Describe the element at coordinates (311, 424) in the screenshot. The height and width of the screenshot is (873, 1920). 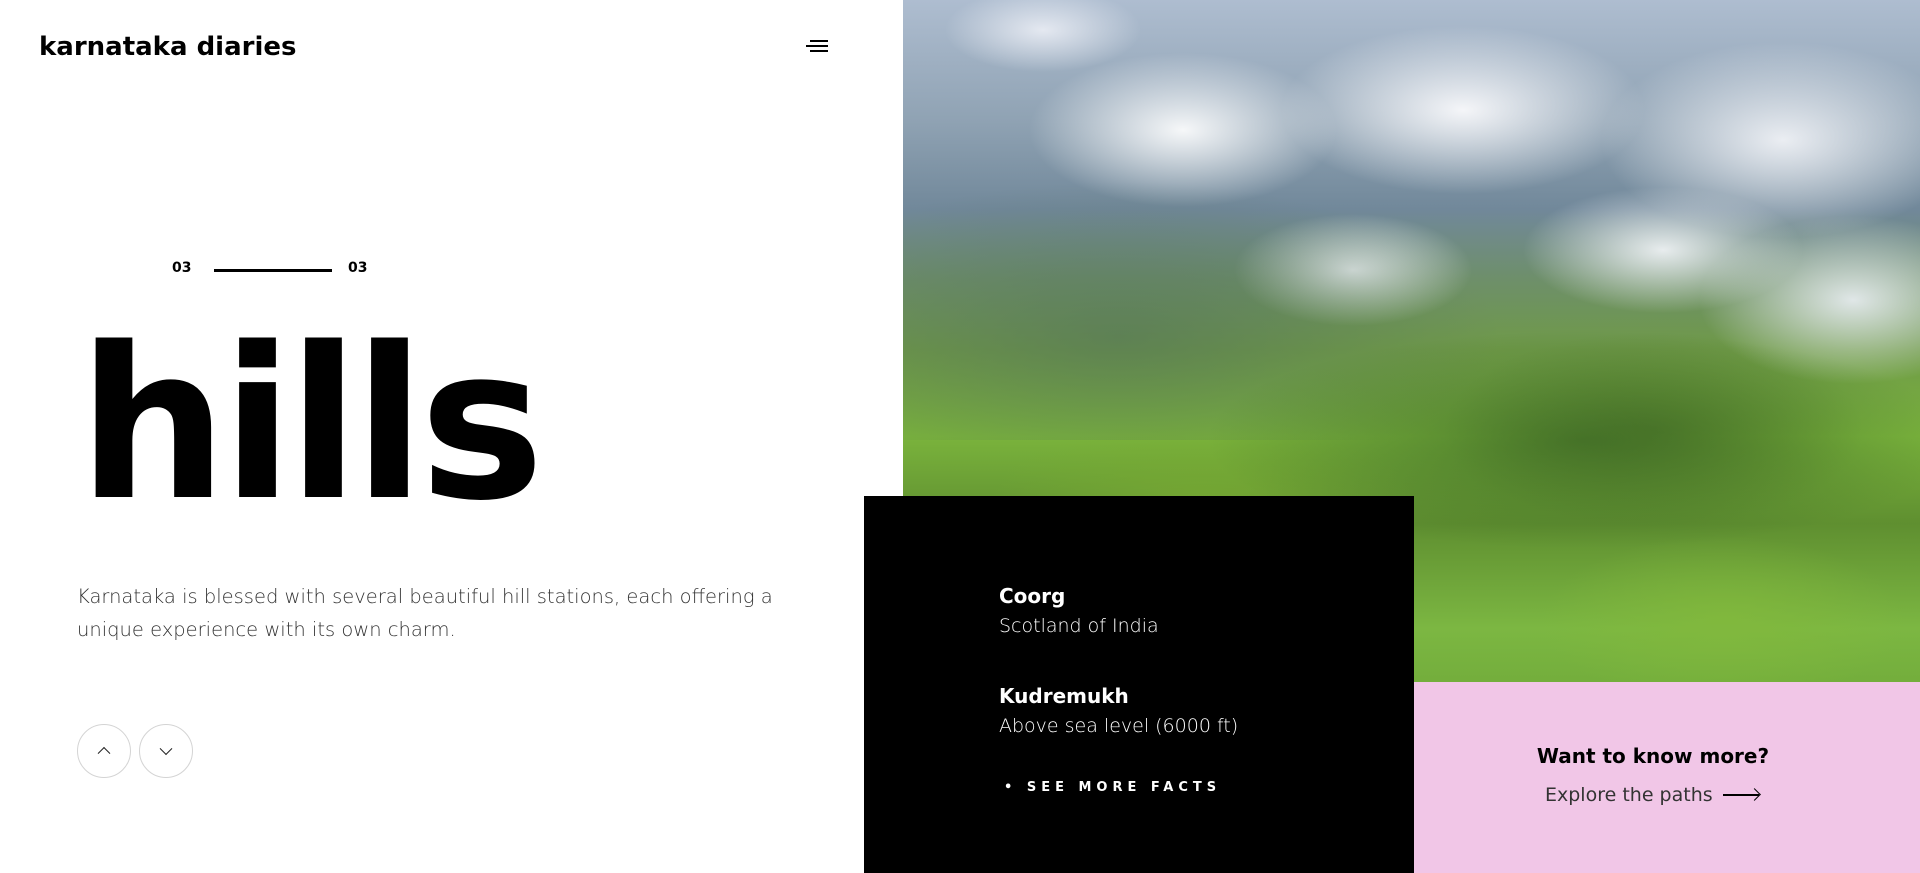
I see `page-title: hills` at that location.